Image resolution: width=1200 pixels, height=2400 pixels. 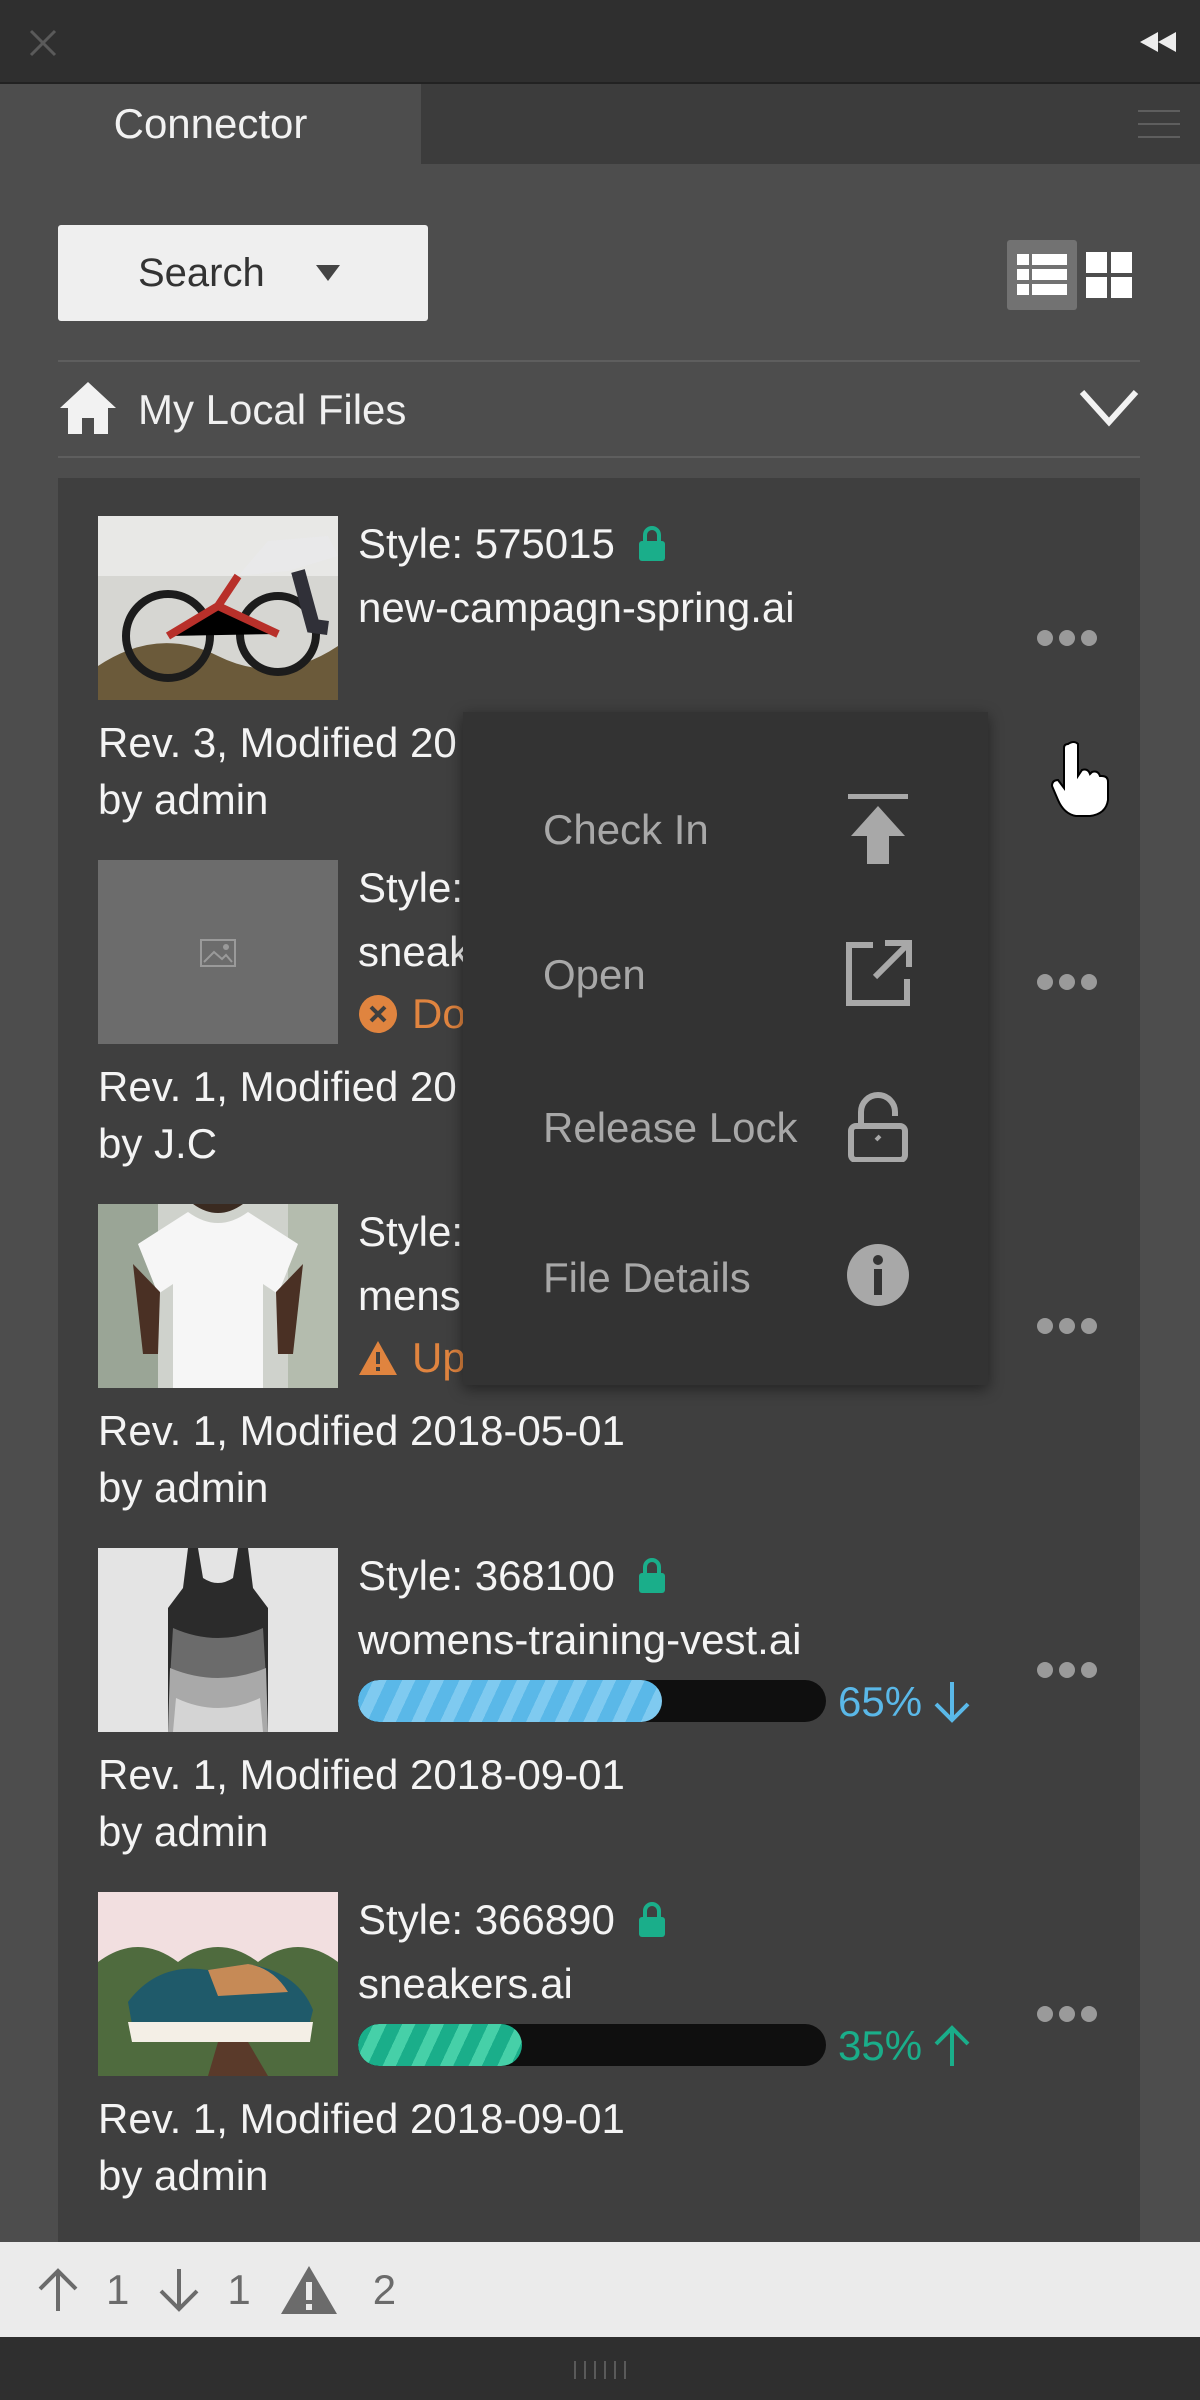 I want to click on context-menu: Check In Open Release Lock File Details, so click(x=725, y=1048).